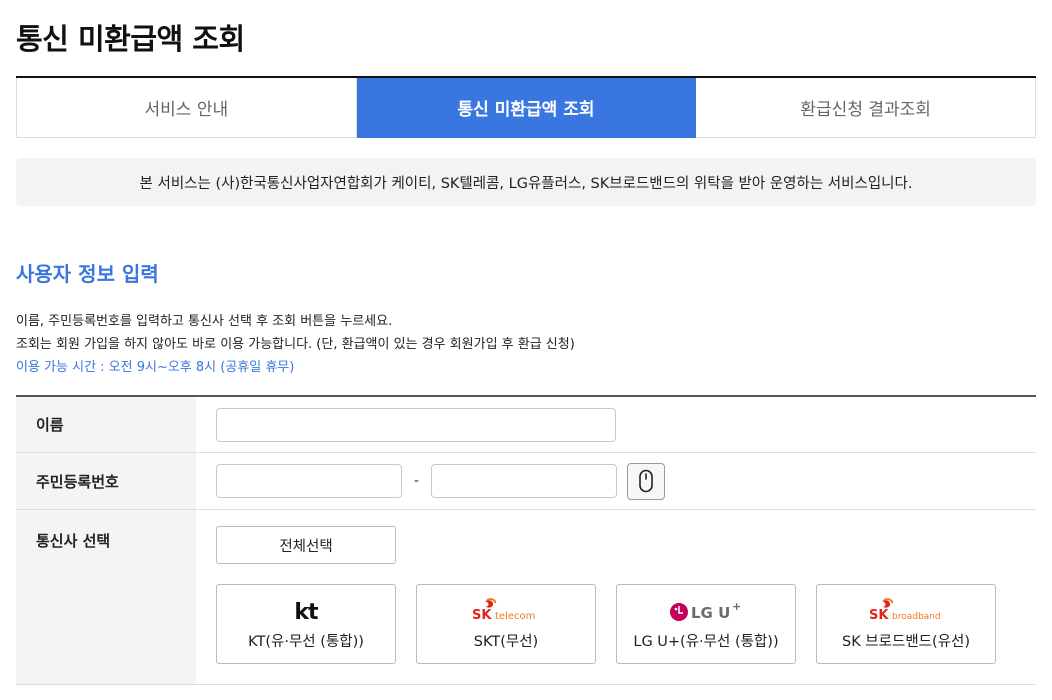 This screenshot has width=1052, height=700. I want to click on mouse-icon, so click(646, 481).